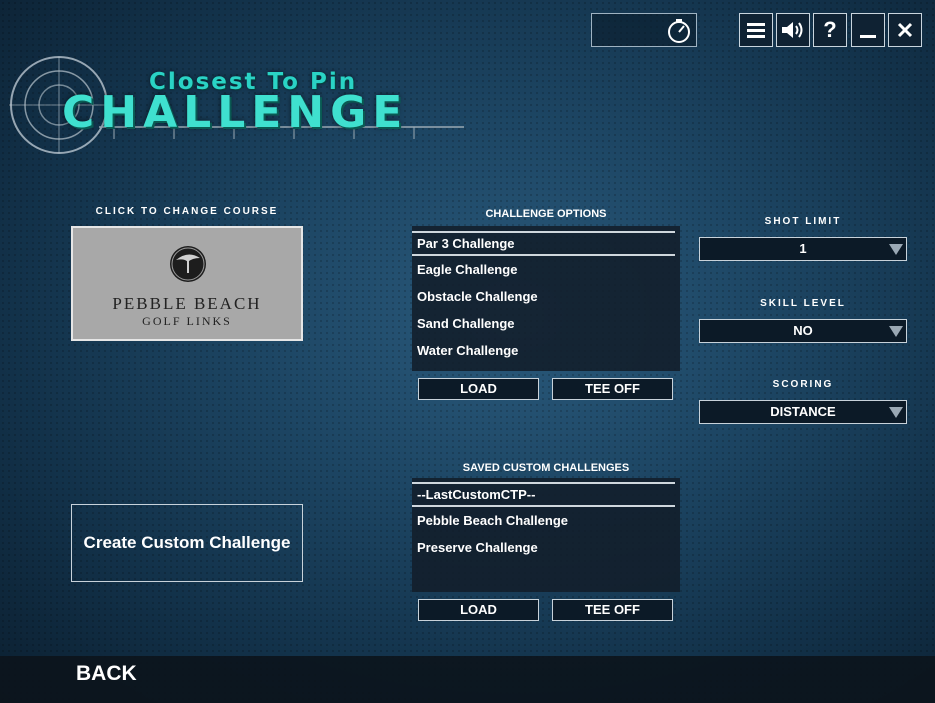 Image resolution: width=935 pixels, height=703 pixels. What do you see at coordinates (187, 303) in the screenshot?
I see `course-name: PEBBLE BEACH` at bounding box center [187, 303].